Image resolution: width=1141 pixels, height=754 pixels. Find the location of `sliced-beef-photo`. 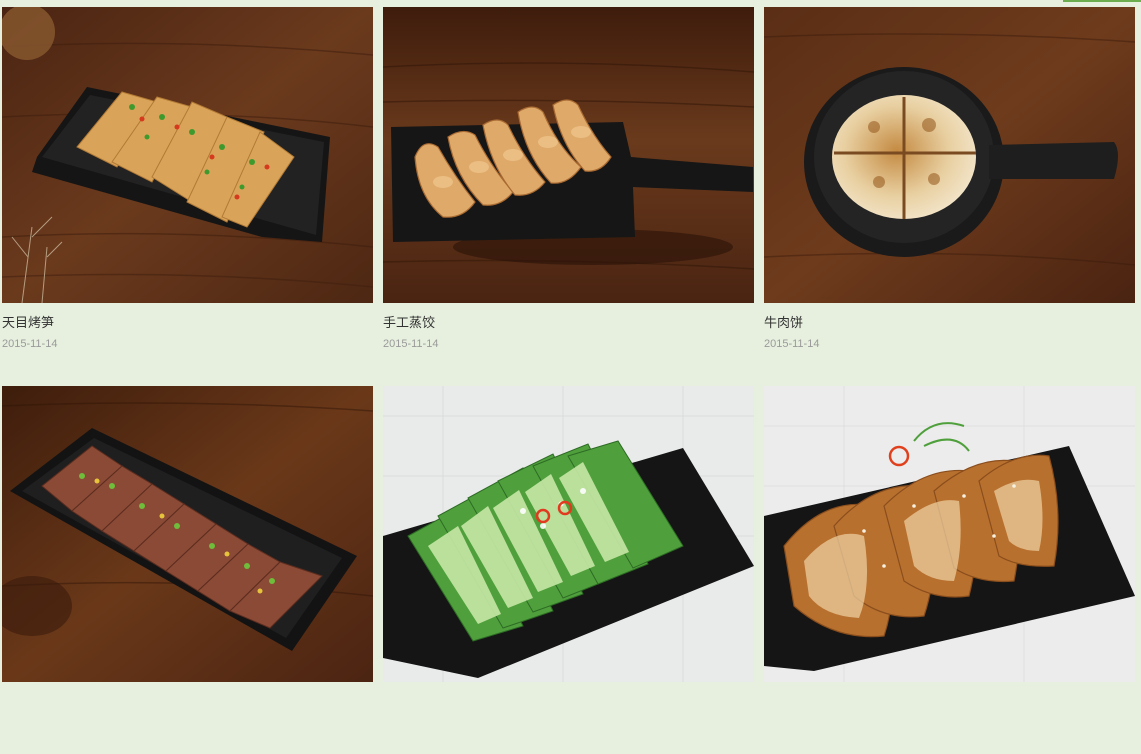

sliced-beef-photo is located at coordinates (187, 534).